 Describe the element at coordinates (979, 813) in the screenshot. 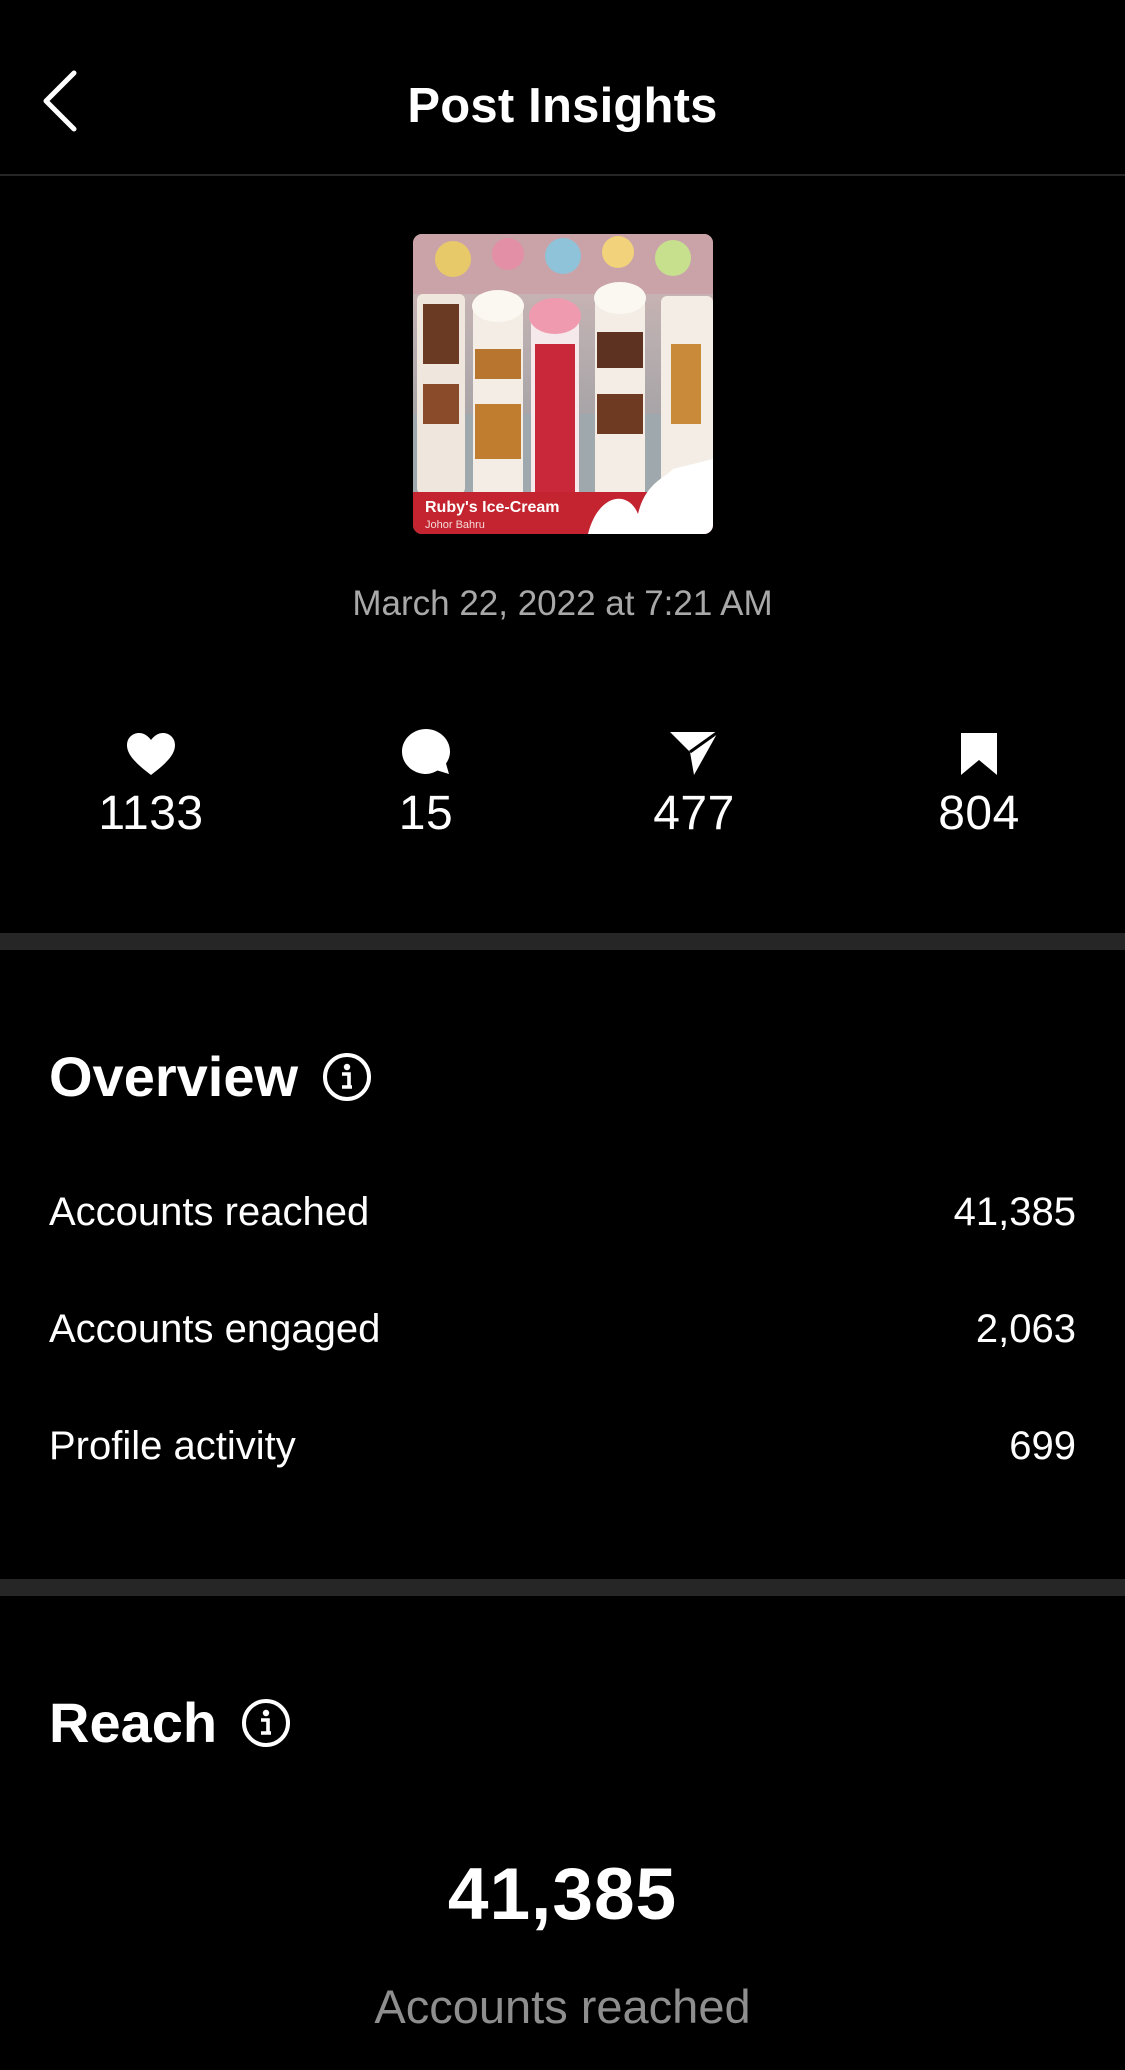

I see `saves-count: 804` at that location.